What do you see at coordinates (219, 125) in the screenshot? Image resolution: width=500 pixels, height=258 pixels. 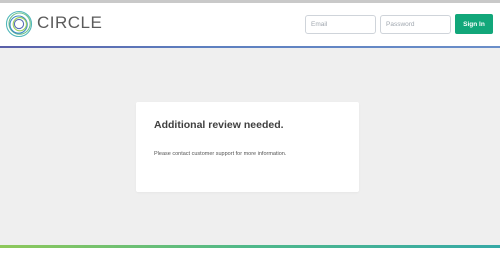 I see `notice-title: Additional review needed.` at bounding box center [219, 125].